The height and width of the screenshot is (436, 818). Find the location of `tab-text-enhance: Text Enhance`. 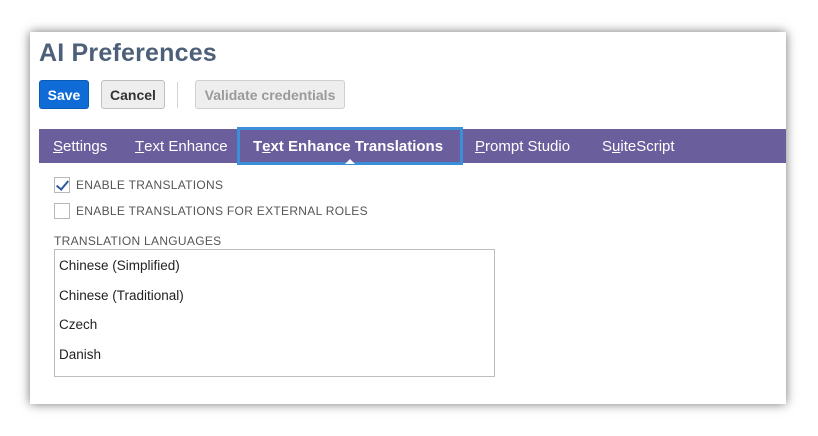

tab-text-enhance: Text Enhance is located at coordinates (181, 146).